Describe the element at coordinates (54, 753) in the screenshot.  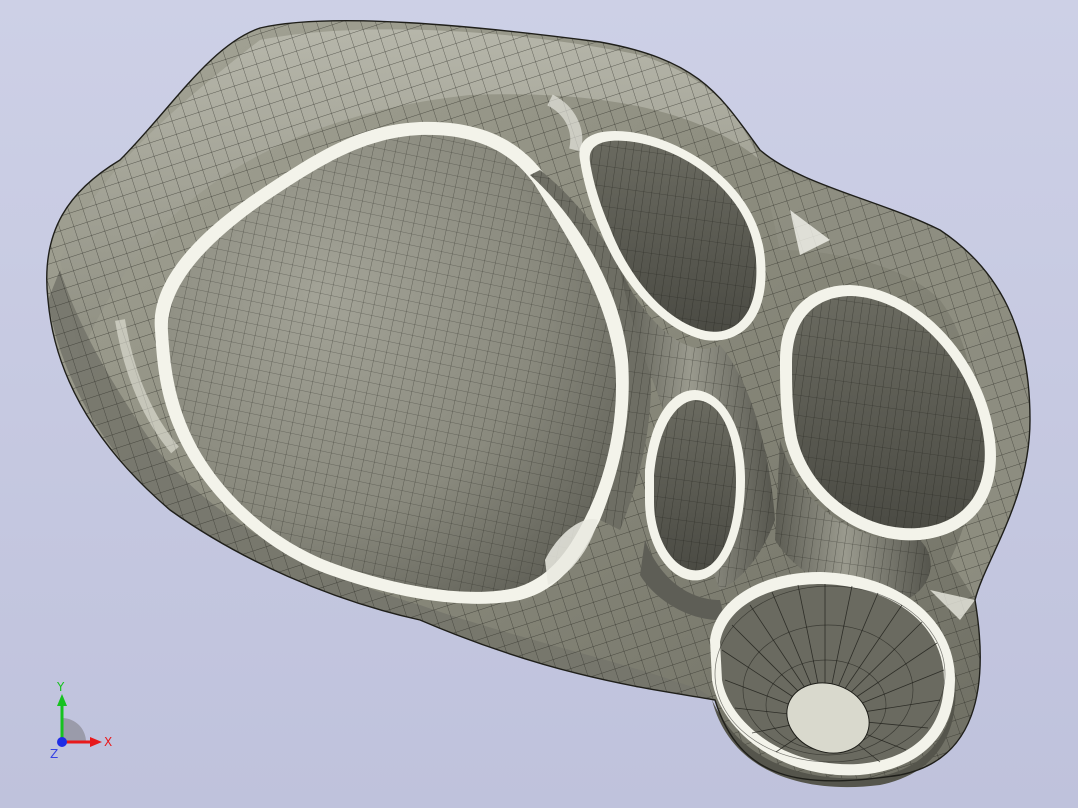
I see `z-axis-label: Z` at that location.